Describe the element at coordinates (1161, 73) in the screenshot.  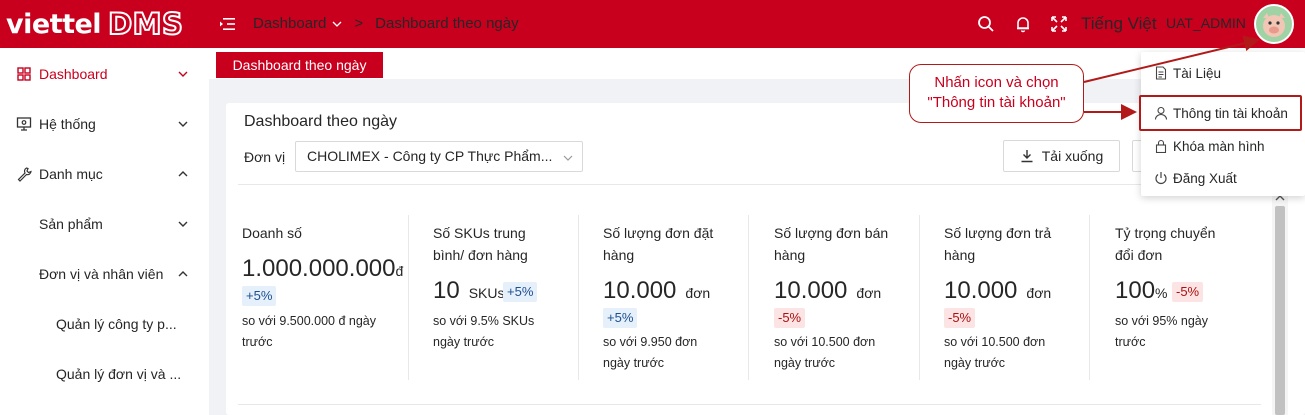
I see `document-icon` at that location.